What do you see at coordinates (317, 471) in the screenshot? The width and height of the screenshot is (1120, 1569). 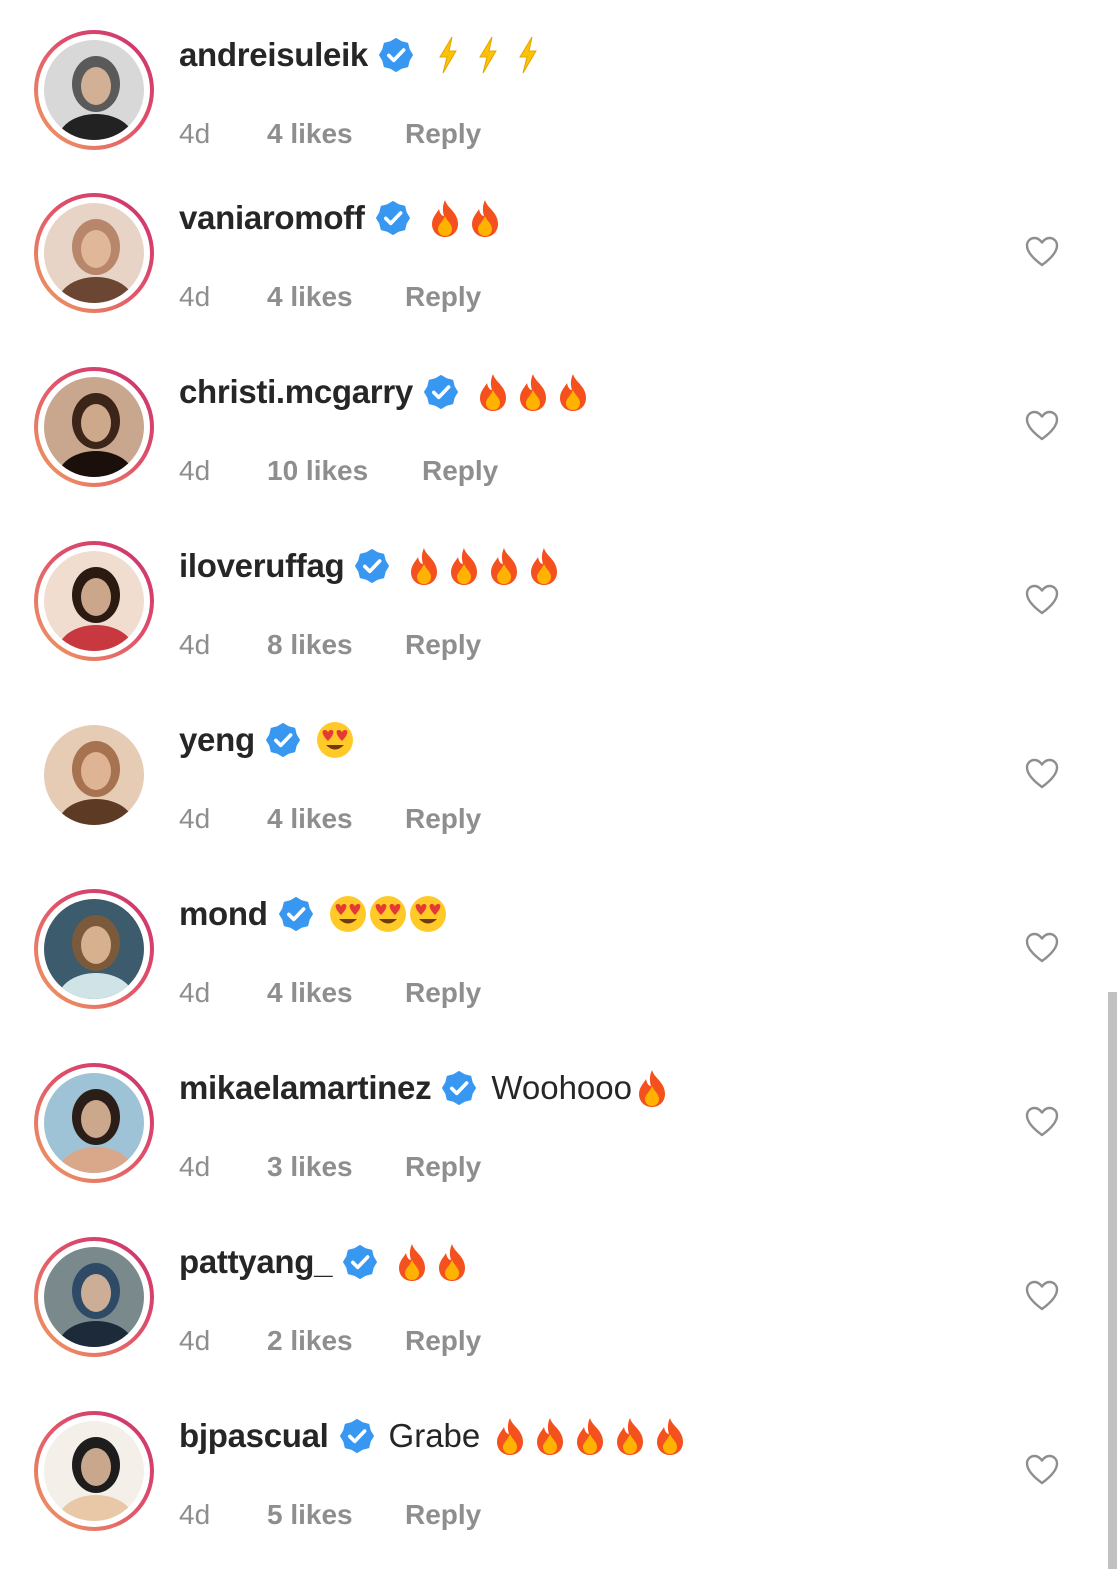 I see `likes-count-button: 10 likes` at bounding box center [317, 471].